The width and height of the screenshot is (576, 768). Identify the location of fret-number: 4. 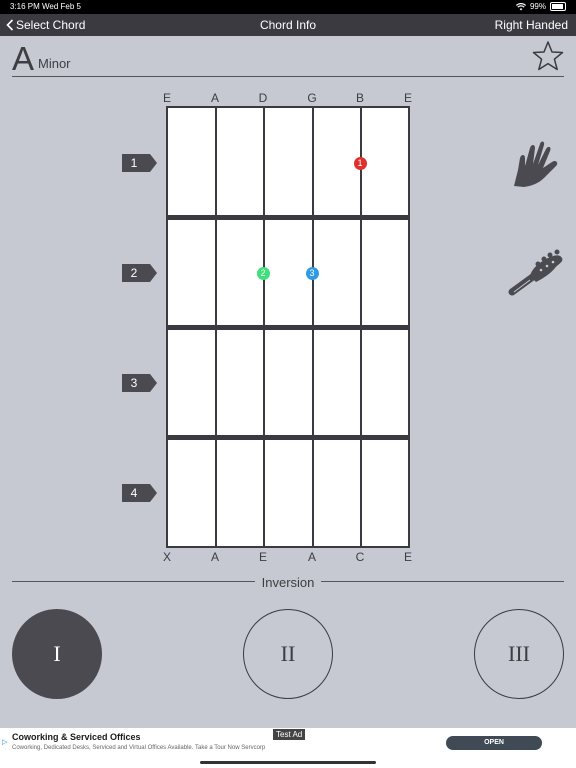
(134, 493).